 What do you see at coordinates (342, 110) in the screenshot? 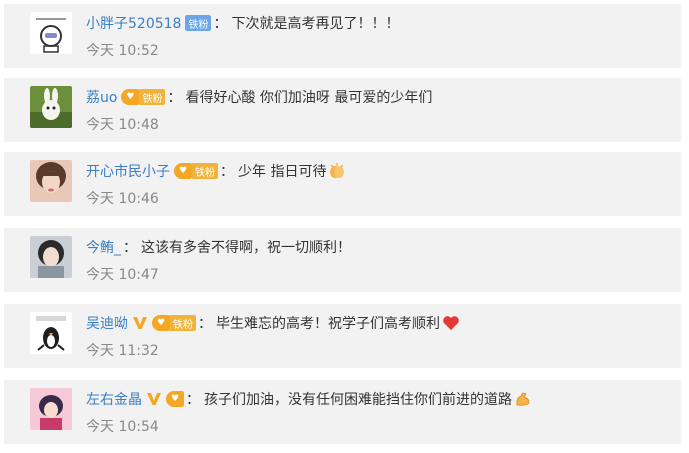
I see `comment-row: 荔uo ♥ 铁粉 ： 看得好心酸 你们加油呀 最可爱的少年们 今天 10:48` at bounding box center [342, 110].